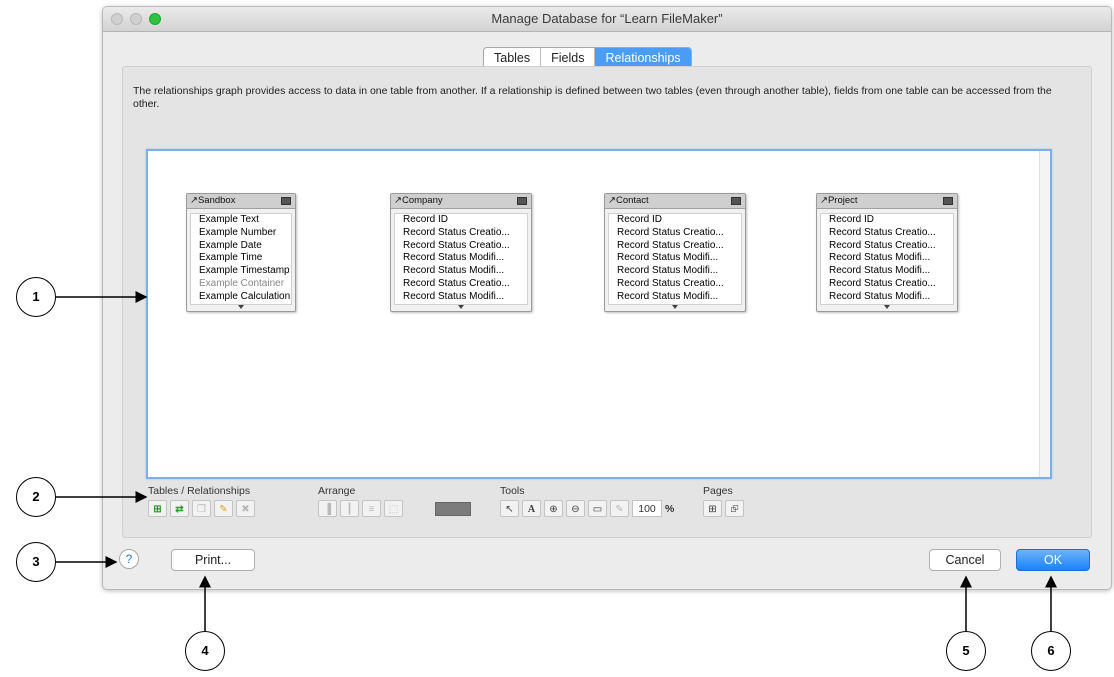 The height and width of the screenshot is (677, 1114). What do you see at coordinates (966, 651) in the screenshot?
I see `callout-5: 5` at bounding box center [966, 651].